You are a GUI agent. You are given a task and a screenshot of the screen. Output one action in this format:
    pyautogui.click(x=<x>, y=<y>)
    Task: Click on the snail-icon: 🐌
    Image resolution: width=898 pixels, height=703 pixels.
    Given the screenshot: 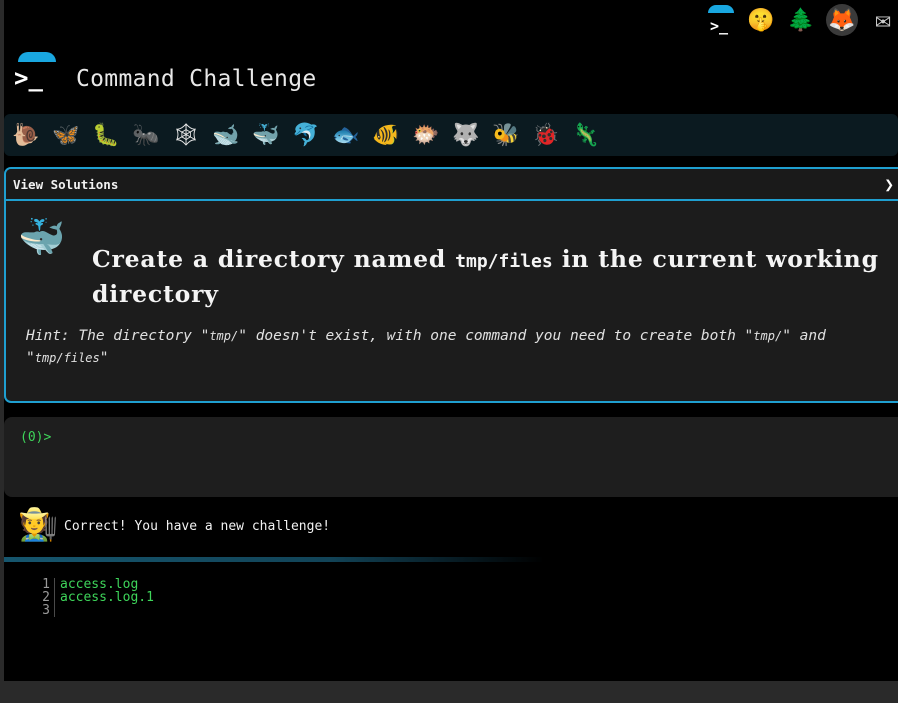 What is the action you would take?
    pyautogui.click(x=26, y=135)
    